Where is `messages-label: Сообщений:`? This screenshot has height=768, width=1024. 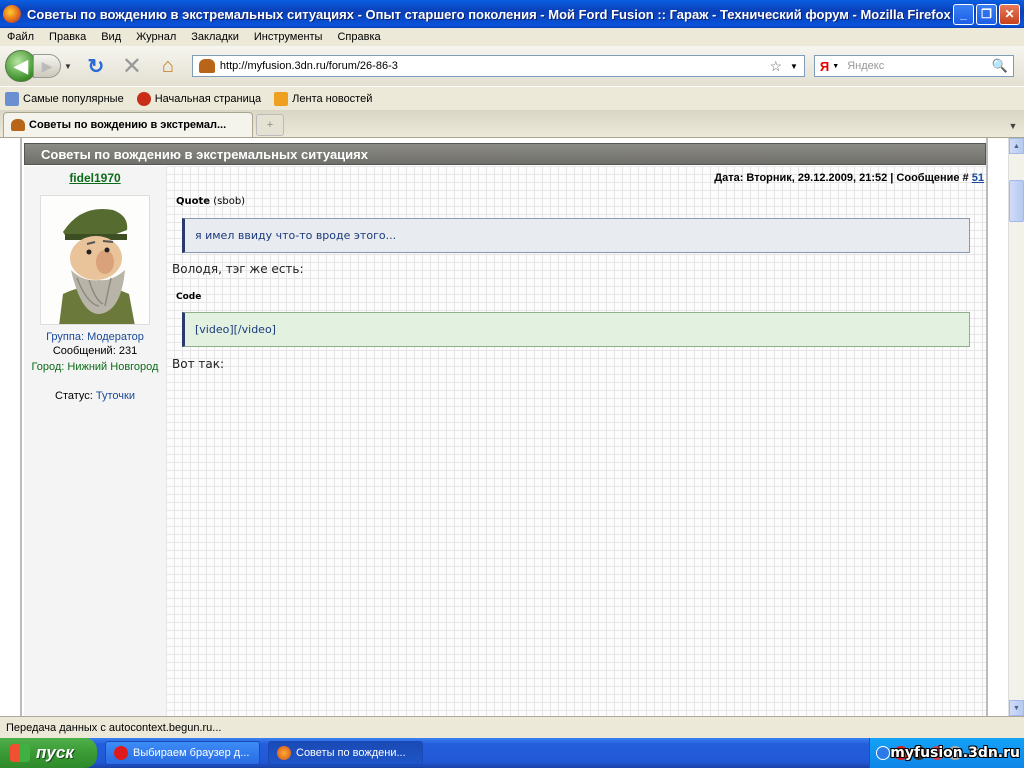 messages-label: Сообщений: is located at coordinates (84, 351).